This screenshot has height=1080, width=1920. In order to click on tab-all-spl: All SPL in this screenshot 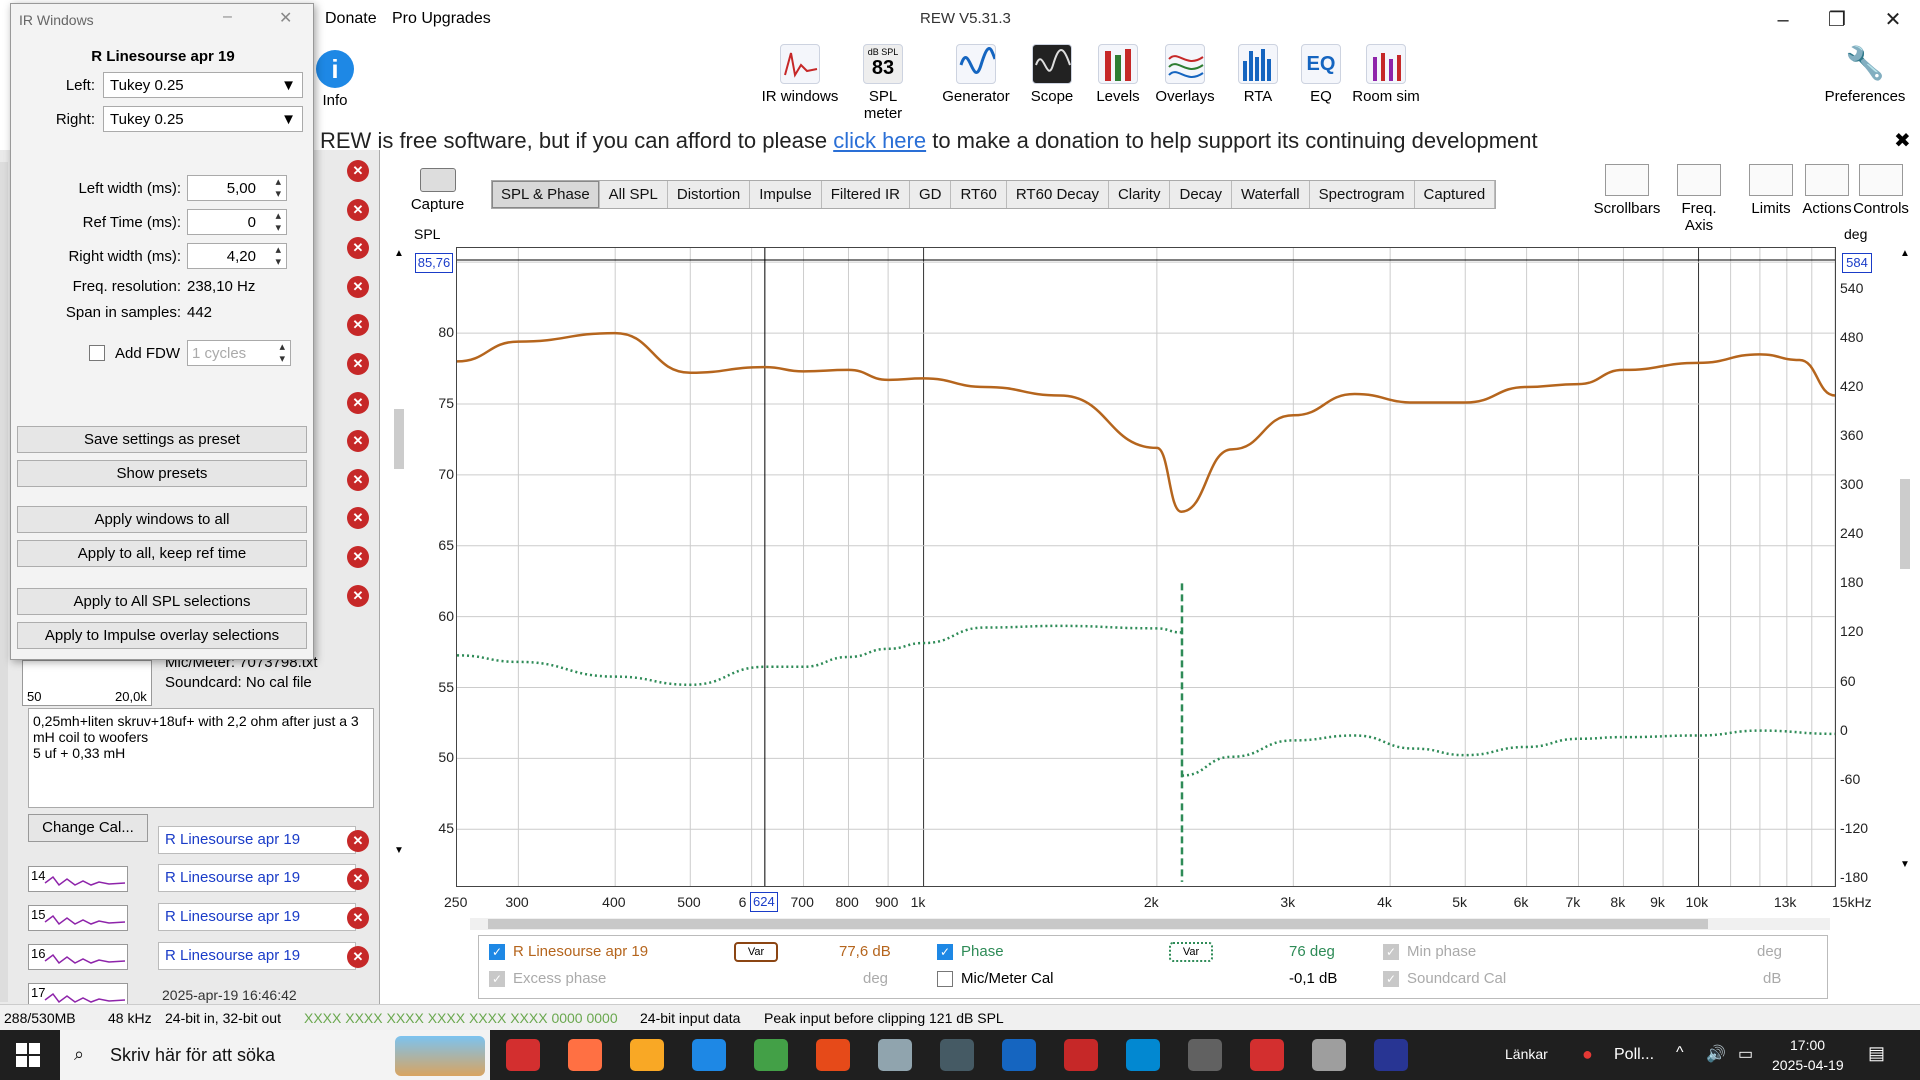, I will do `click(633, 194)`.